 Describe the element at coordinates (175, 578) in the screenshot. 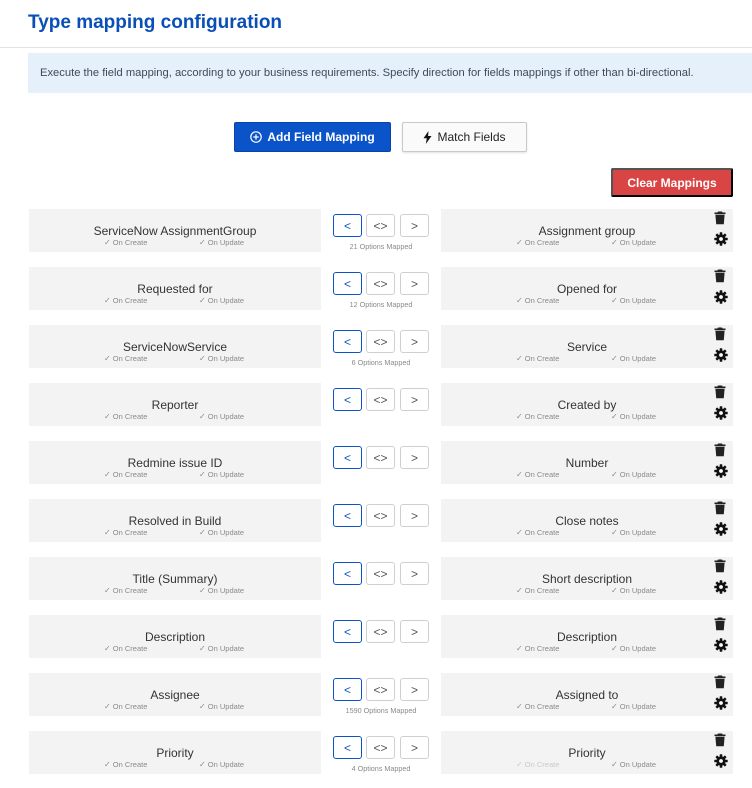

I see `source-field: Title (Summary) ✓ On Create ✓ On Update` at that location.